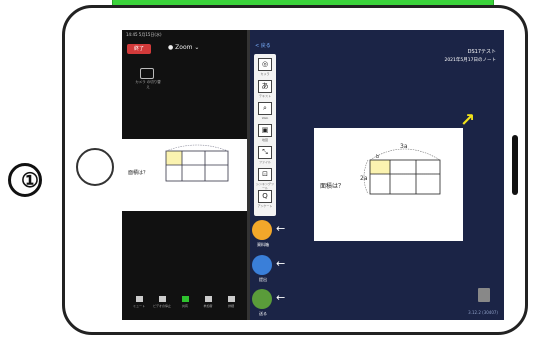 The height and width of the screenshot is (339, 534). I want to click on back-button: < 戻る, so click(263, 45).